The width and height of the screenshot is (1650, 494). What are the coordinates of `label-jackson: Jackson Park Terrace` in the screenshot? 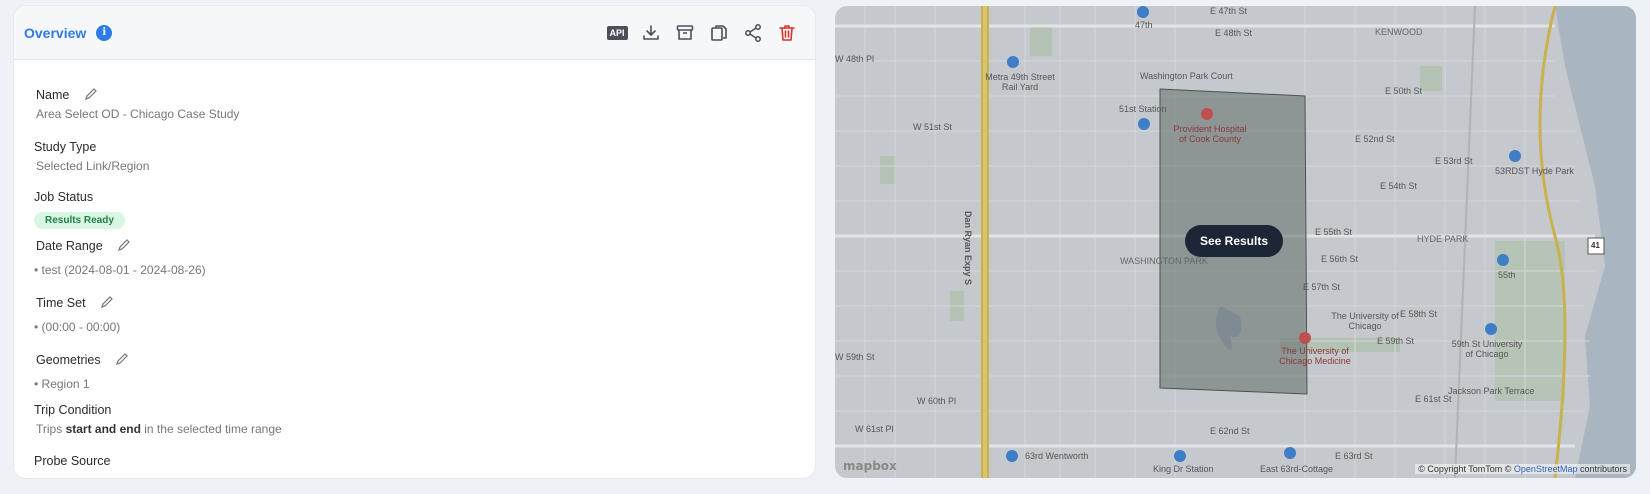 It's located at (1491, 391).